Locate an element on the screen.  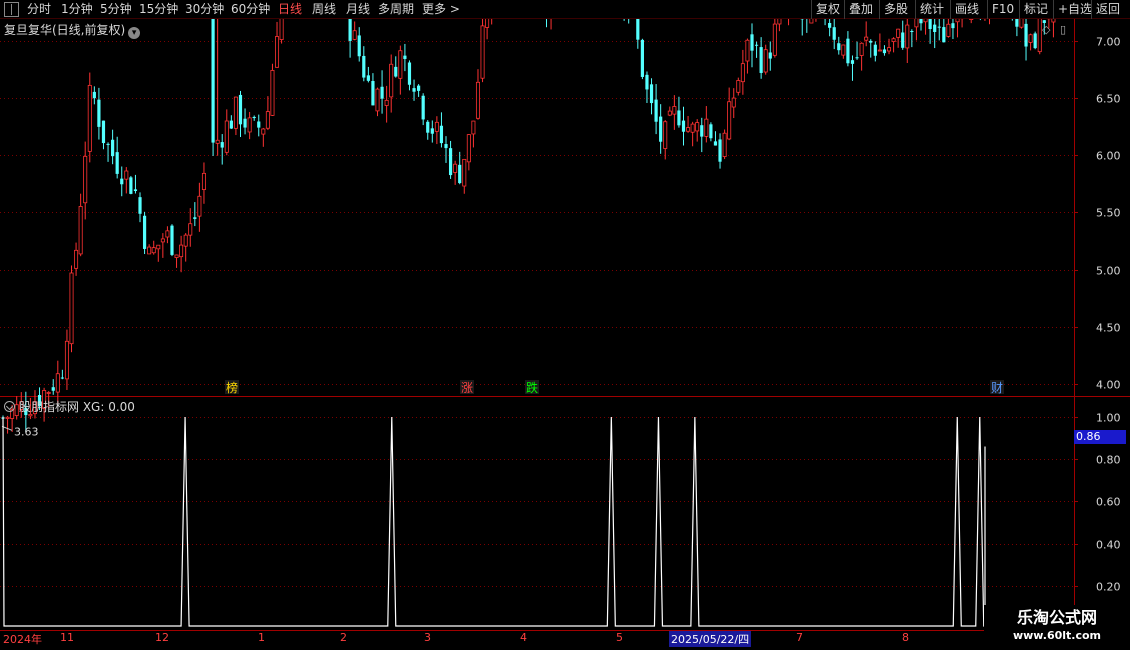
tool-button-1: 叠加 is located at coordinates (861, 9).